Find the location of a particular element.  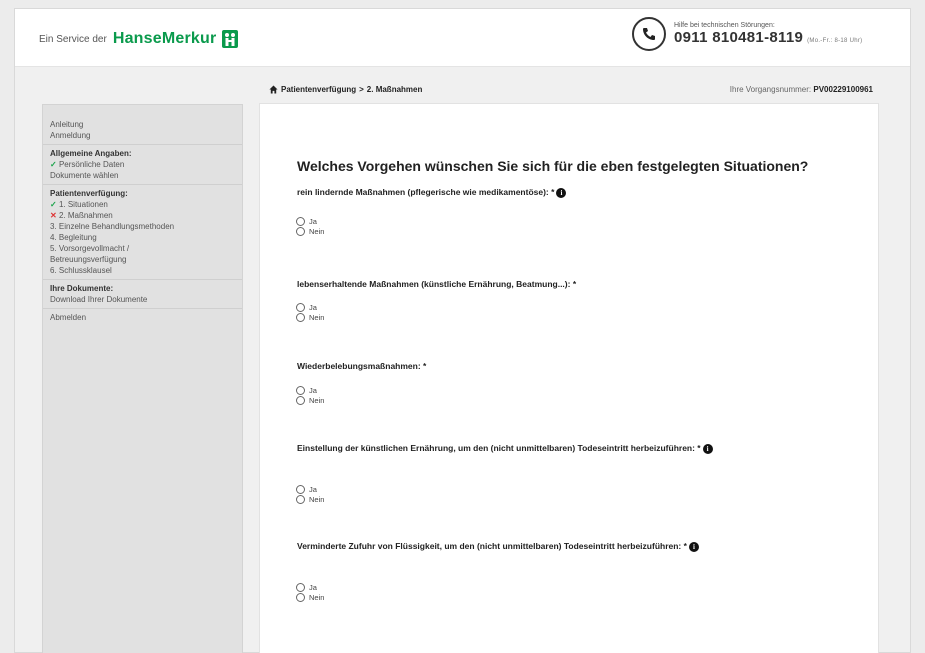

breadcrumb: Patientenverfügung > 2. Maßnahmen is located at coordinates (345, 89).